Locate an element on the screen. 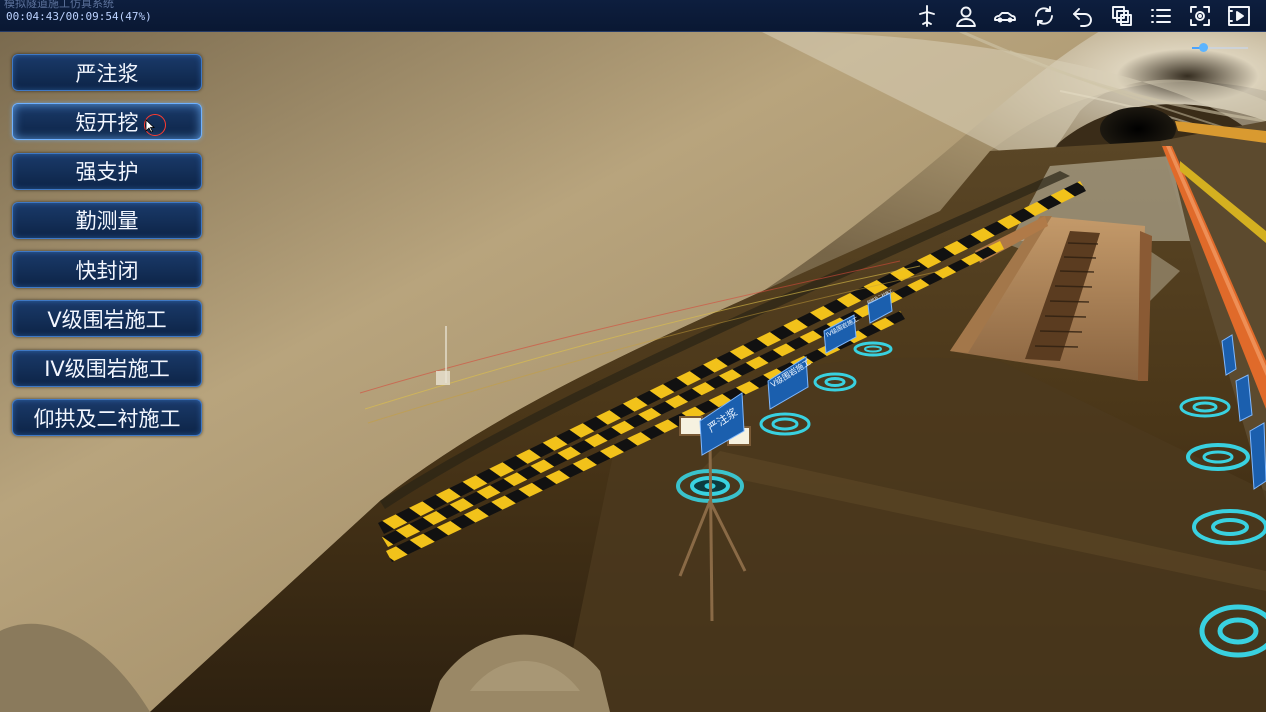  refresh-icon is located at coordinates (1044, 16).